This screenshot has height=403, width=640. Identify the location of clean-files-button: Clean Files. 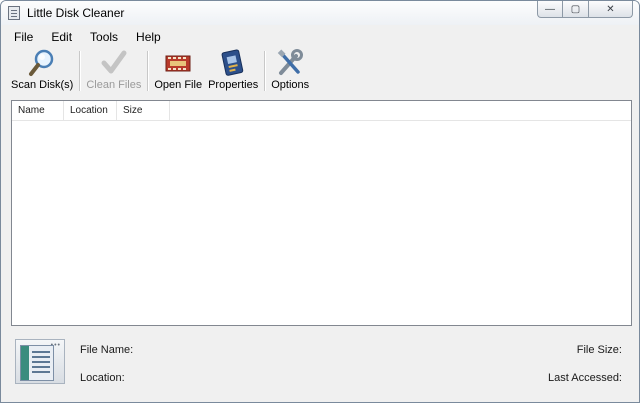
(113, 71).